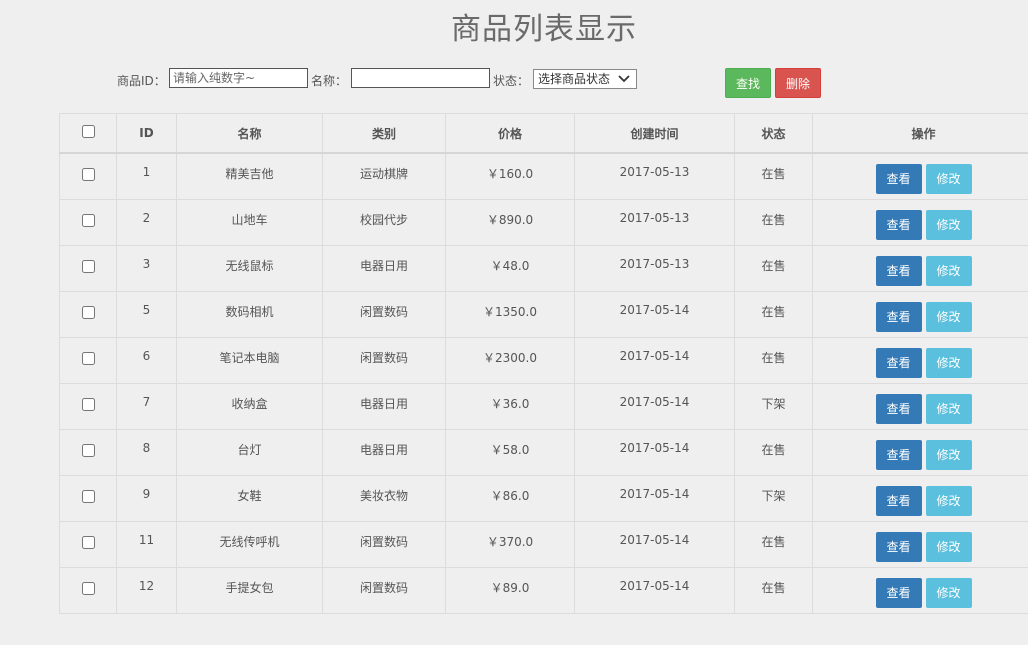 The image size is (1028, 645). I want to click on table-row: 9 女鞋 美妆衣物 ￥86.0 2017-05-14 下架 查看 修改, so click(543, 498).